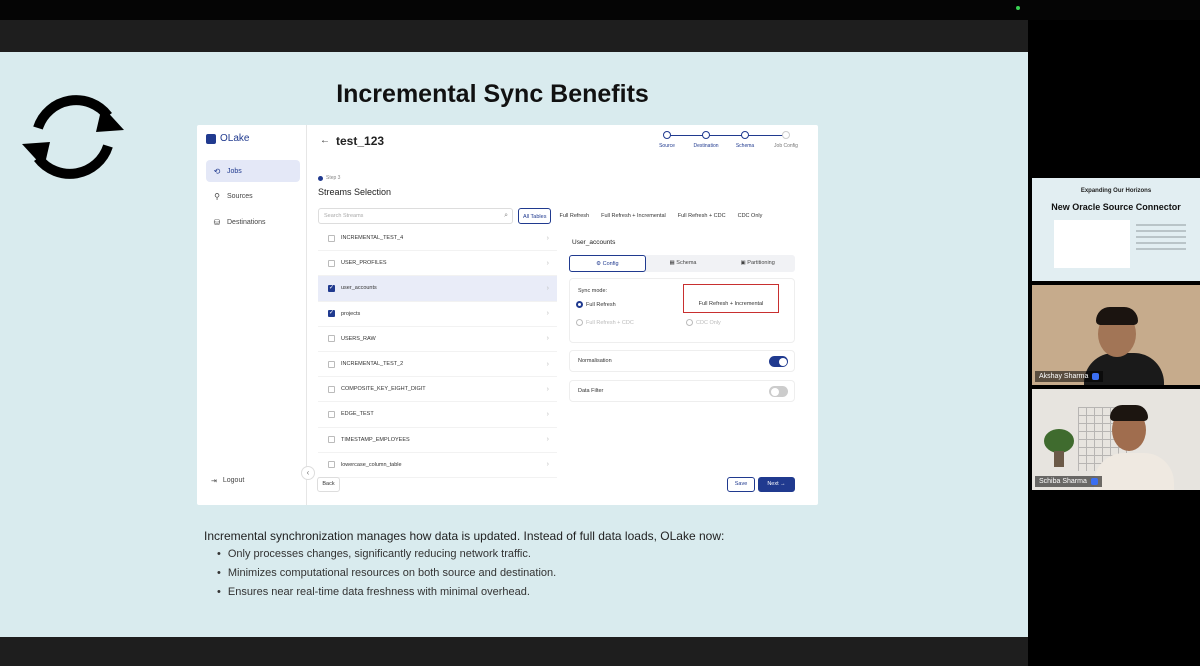 The height and width of the screenshot is (666, 1200). What do you see at coordinates (774, 391) in the screenshot?
I see `toggle-knob` at bounding box center [774, 391].